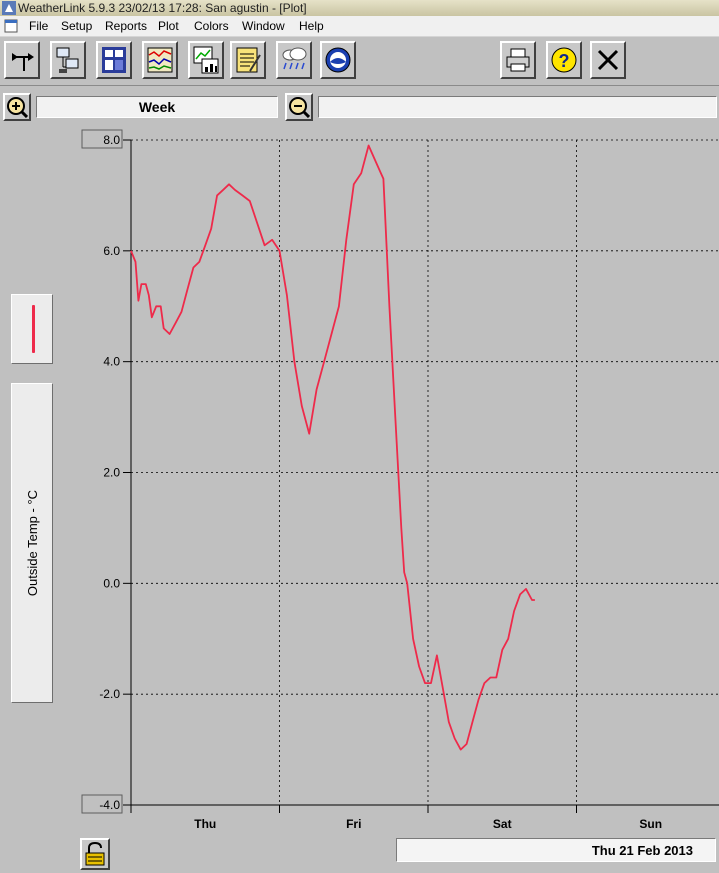  I want to click on y-tick-label: 4.0, so click(111, 362).